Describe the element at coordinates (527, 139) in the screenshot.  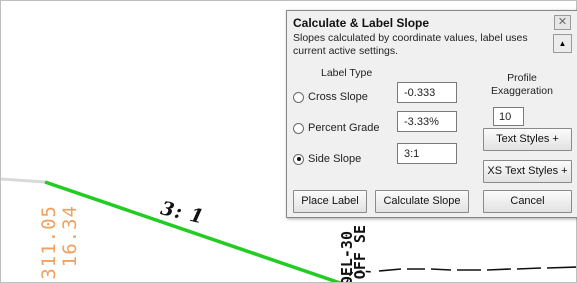
I see `text-styles-button: Text Styles +` at that location.